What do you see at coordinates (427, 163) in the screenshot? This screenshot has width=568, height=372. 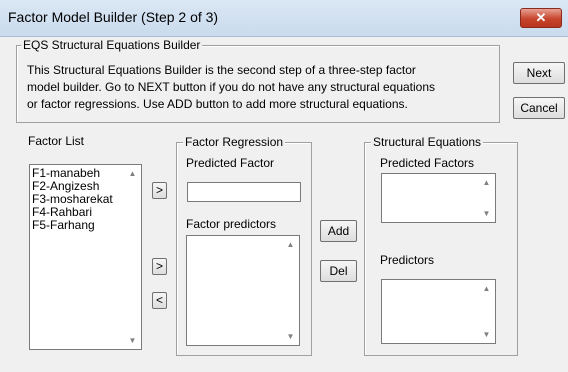 I see `predicted-factors-label: Predicted Factors` at bounding box center [427, 163].